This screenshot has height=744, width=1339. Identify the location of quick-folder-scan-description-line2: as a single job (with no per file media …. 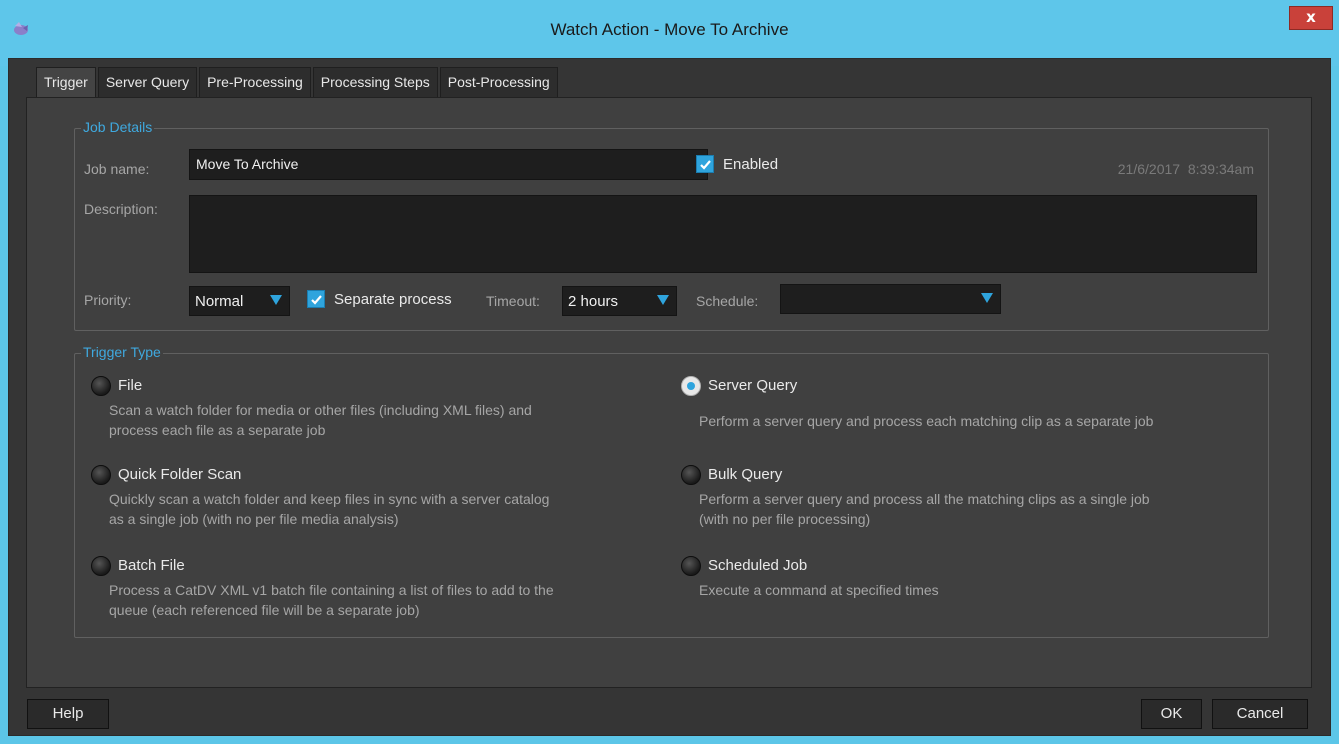
(254, 519).